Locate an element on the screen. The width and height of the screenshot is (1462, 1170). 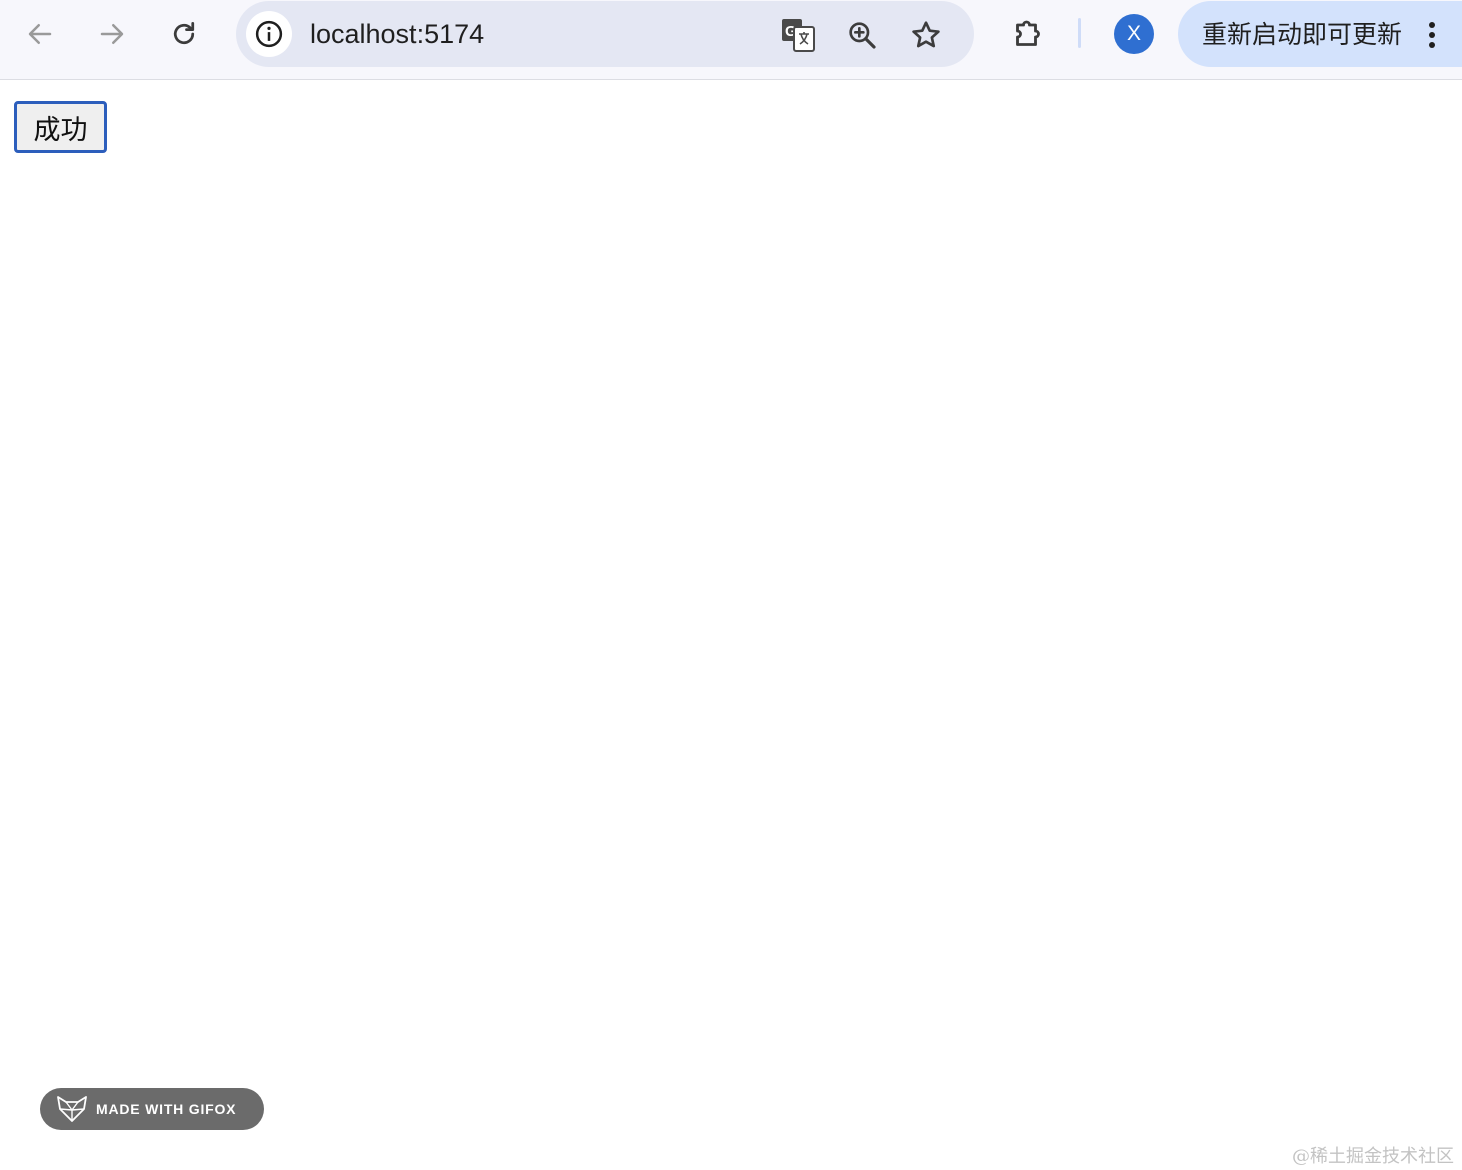
extensions-button is located at coordinates (1028, 34).